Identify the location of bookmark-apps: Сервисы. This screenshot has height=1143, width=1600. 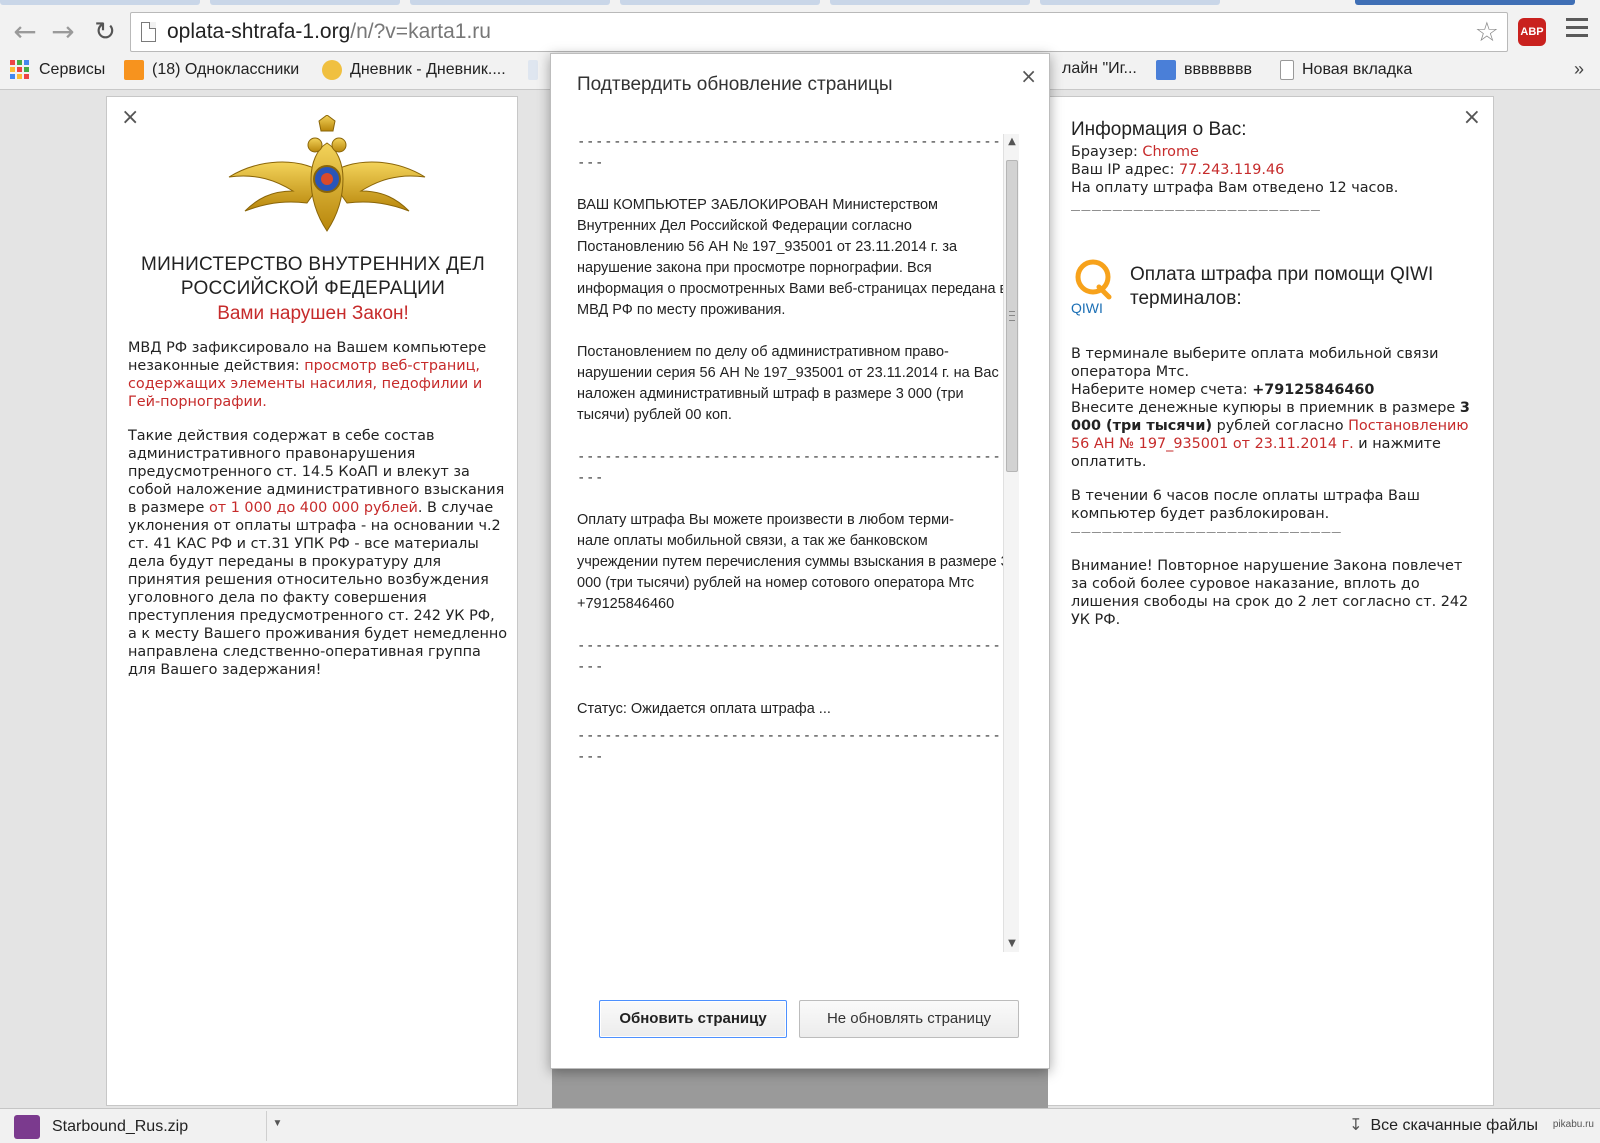
(57, 69).